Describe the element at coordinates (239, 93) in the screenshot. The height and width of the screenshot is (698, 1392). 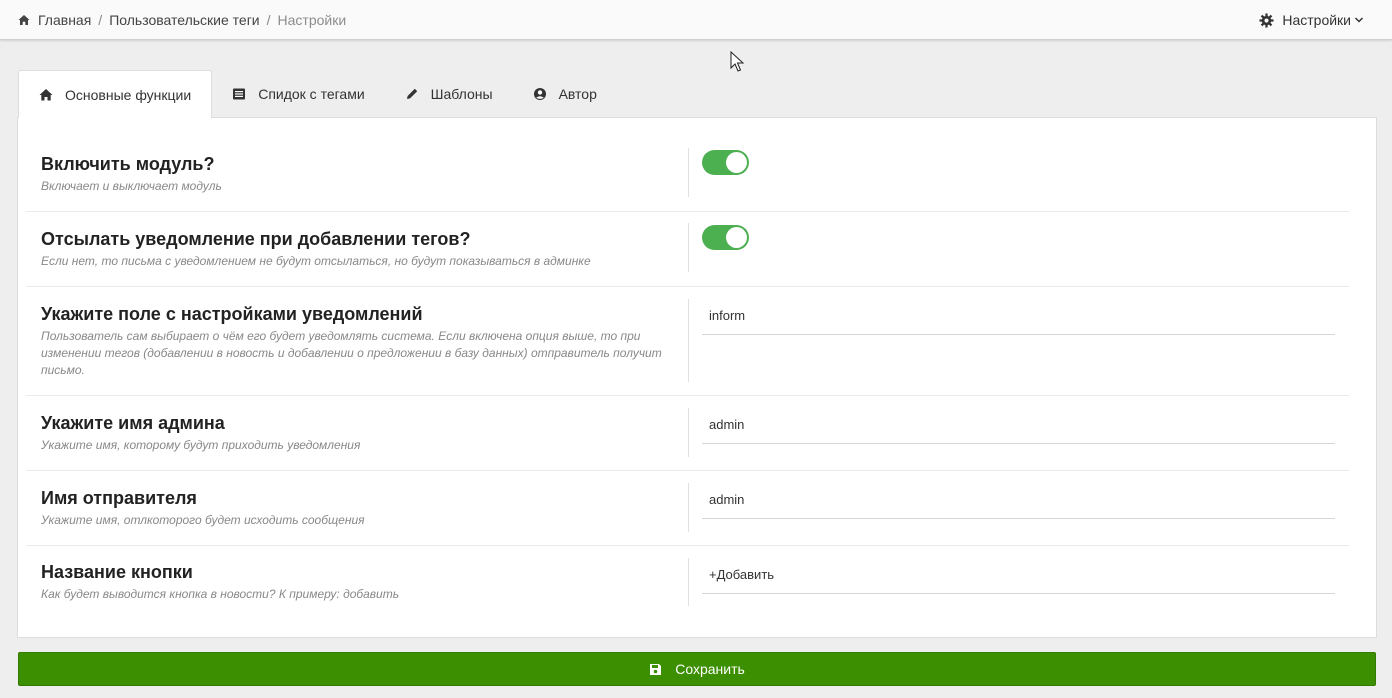
I see `list-icon` at that location.